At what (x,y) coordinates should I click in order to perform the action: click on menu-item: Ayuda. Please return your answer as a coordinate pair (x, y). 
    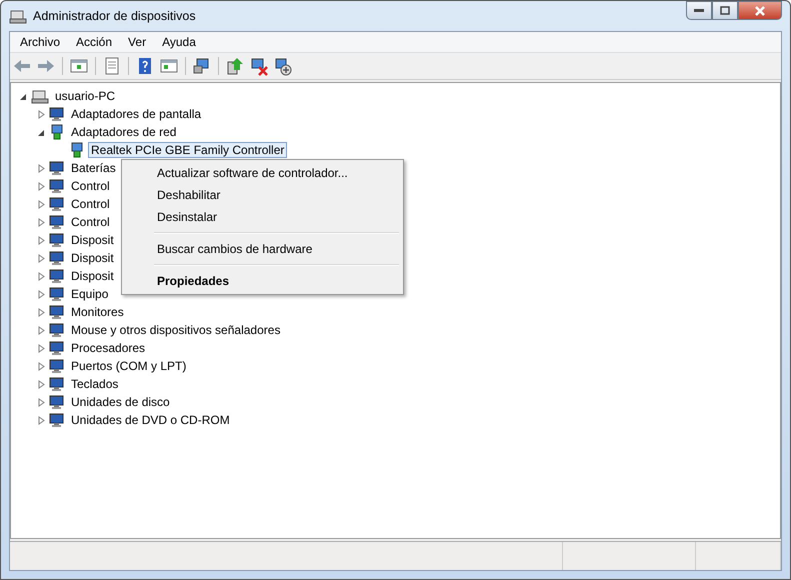
    Looking at the image, I should click on (179, 42).